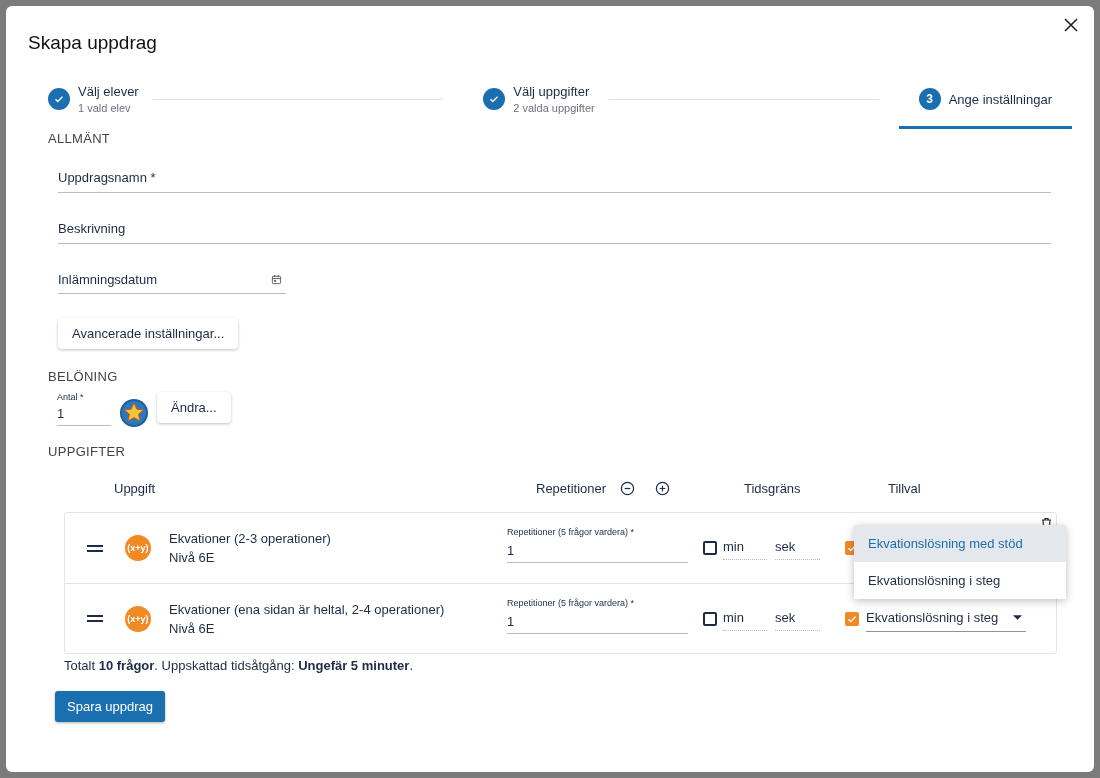  I want to click on star-badge-icon, so click(134, 413).